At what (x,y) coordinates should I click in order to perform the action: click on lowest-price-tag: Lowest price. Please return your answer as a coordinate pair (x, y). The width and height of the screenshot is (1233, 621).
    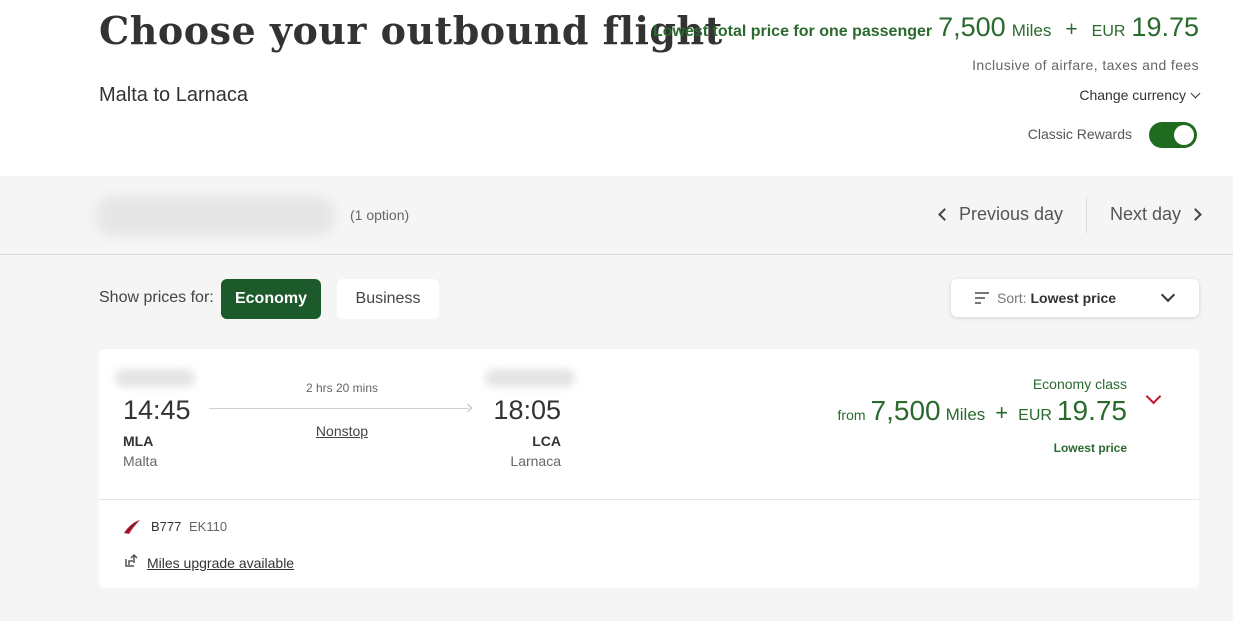
    Looking at the image, I should click on (1090, 448).